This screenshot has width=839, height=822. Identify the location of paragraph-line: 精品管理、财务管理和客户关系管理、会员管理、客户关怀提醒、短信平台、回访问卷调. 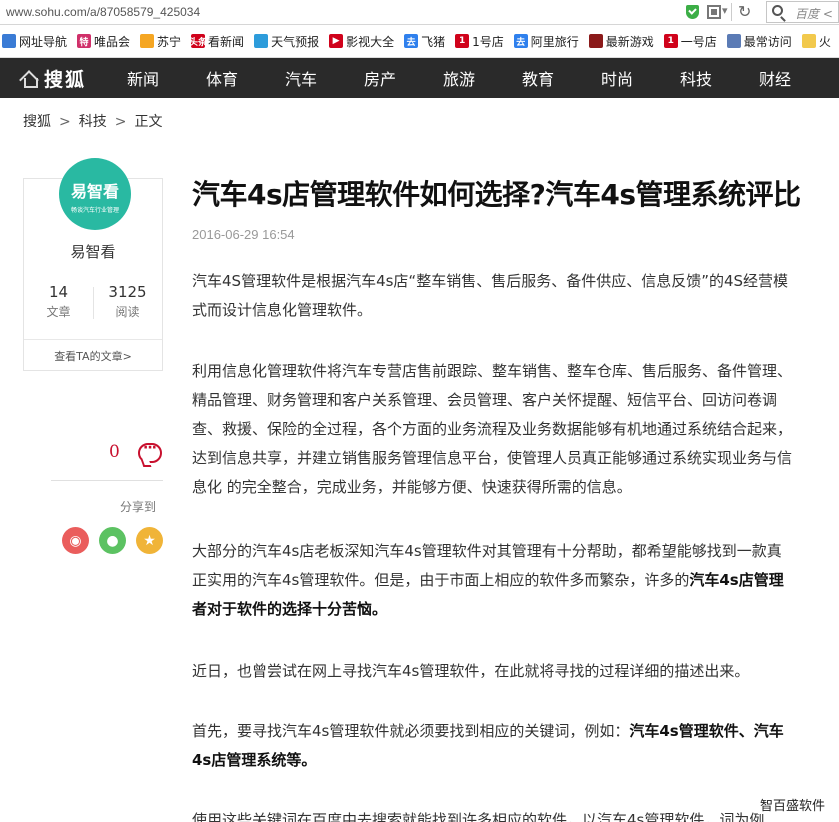
(485, 400).